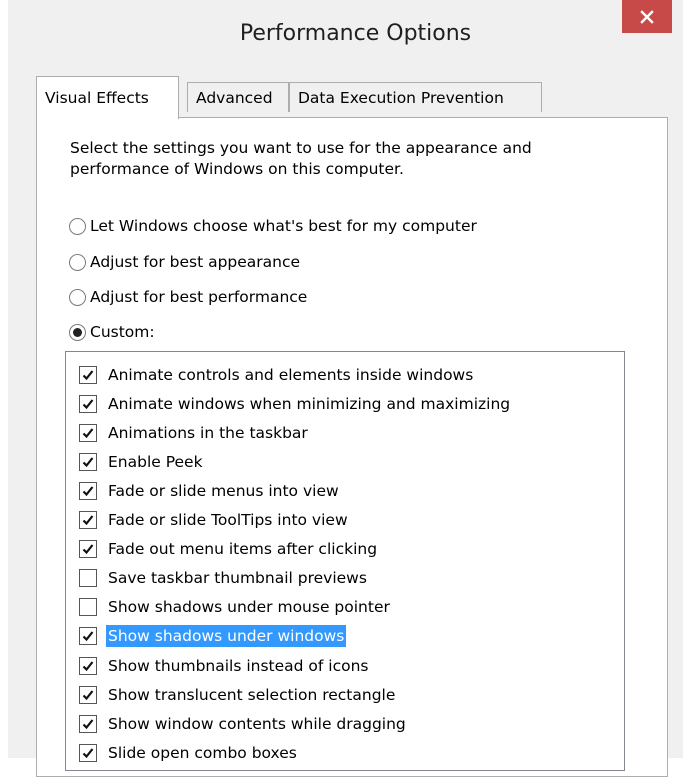 The width and height of the screenshot is (683, 777). Describe the element at coordinates (257, 723) in the screenshot. I see `effect-label: Show window contents while dragging` at that location.